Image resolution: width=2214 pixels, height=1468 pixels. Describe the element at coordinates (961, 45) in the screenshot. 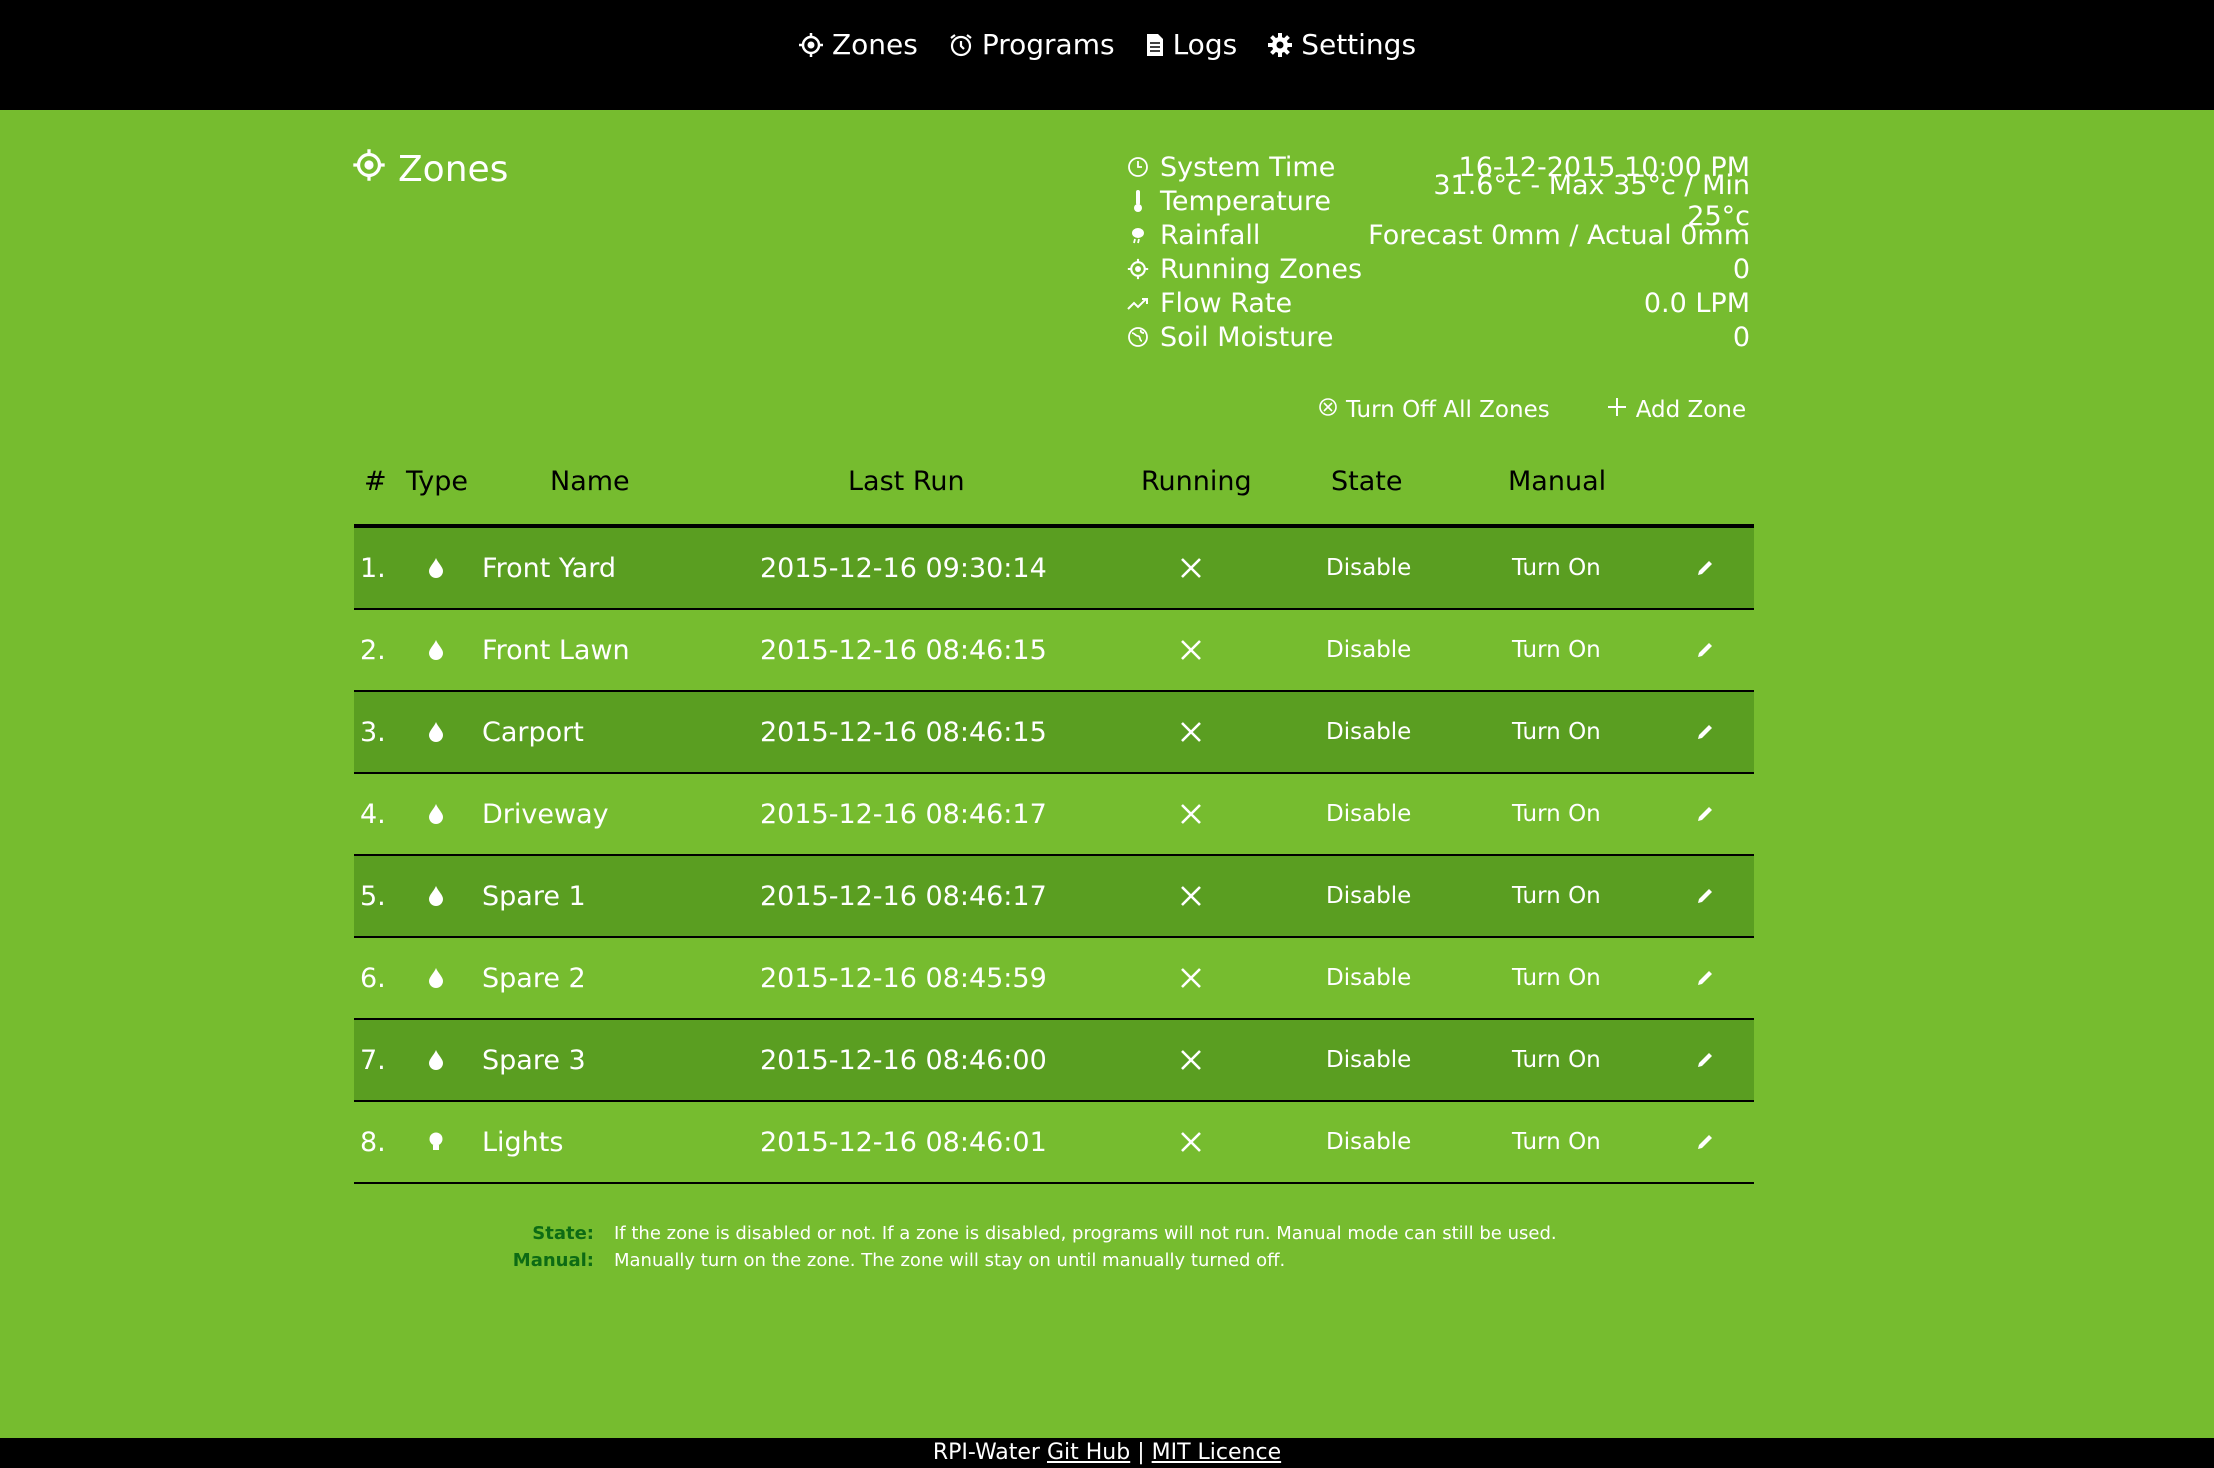

I see `alarm-clock-icon` at that location.